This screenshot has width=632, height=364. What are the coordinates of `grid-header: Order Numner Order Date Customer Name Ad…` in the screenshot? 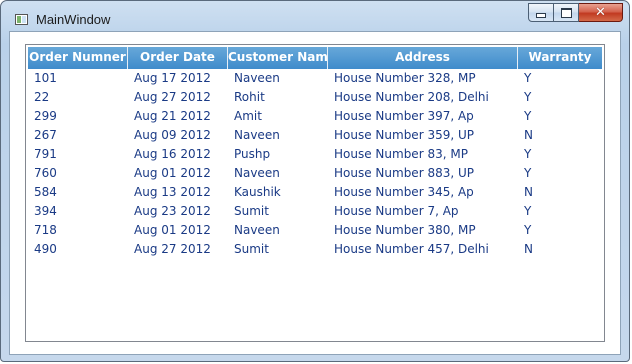 It's located at (315, 58).